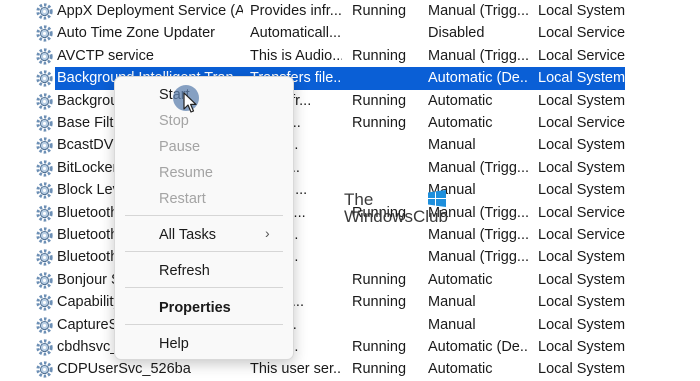 Image resolution: width=700 pixels, height=381 pixels. What do you see at coordinates (350, 325) in the screenshot?
I see `service-row: CaptureS s opti... Manual Local System` at bounding box center [350, 325].